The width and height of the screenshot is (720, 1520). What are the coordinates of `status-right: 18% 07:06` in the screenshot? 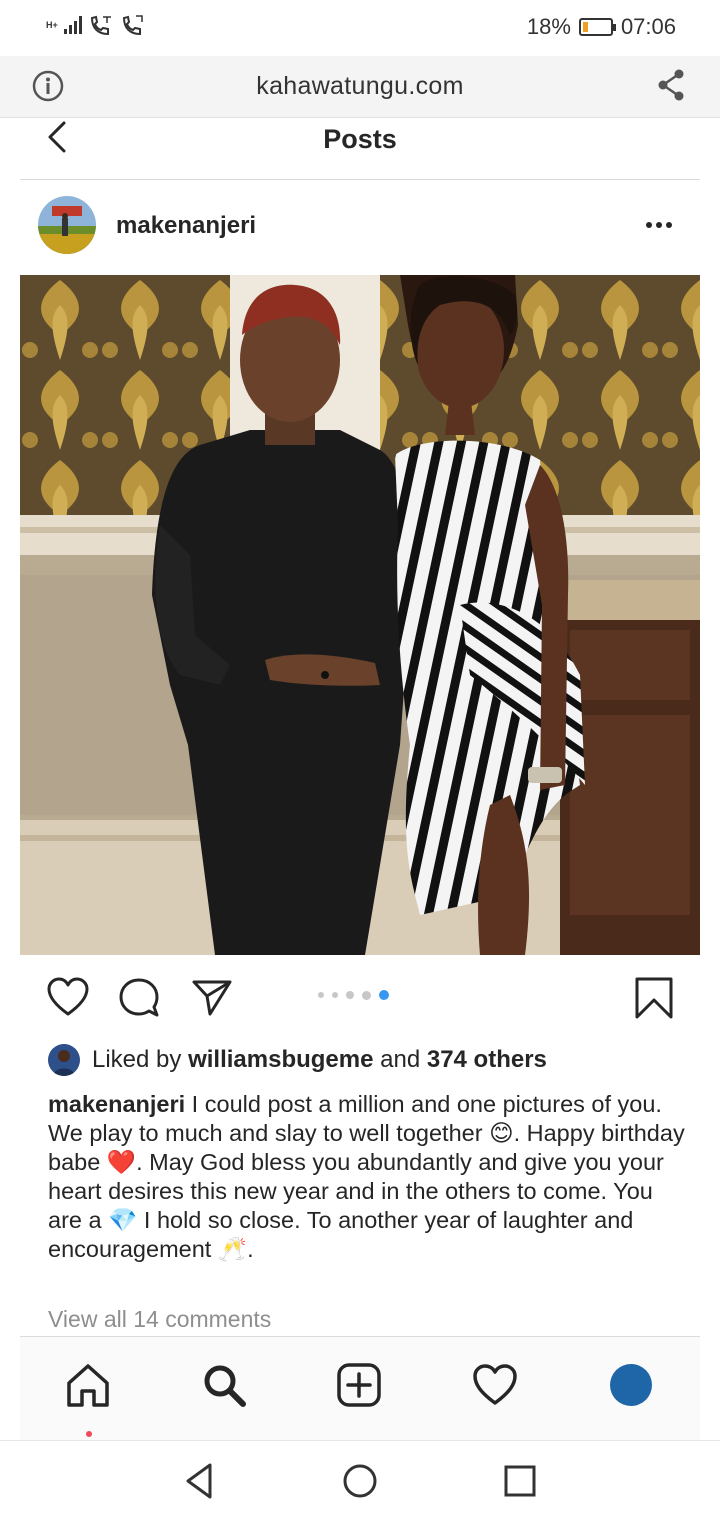 It's located at (601, 27).